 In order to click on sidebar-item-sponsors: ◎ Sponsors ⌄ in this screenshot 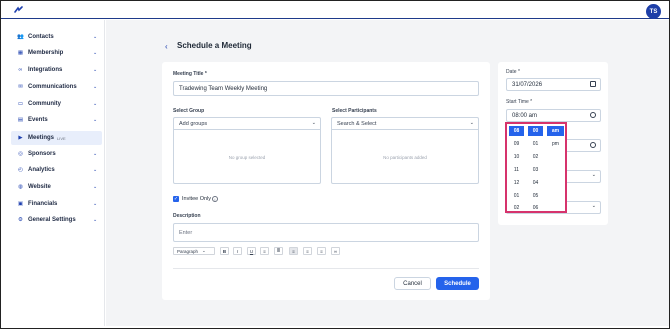, I will do `click(56, 154)`.